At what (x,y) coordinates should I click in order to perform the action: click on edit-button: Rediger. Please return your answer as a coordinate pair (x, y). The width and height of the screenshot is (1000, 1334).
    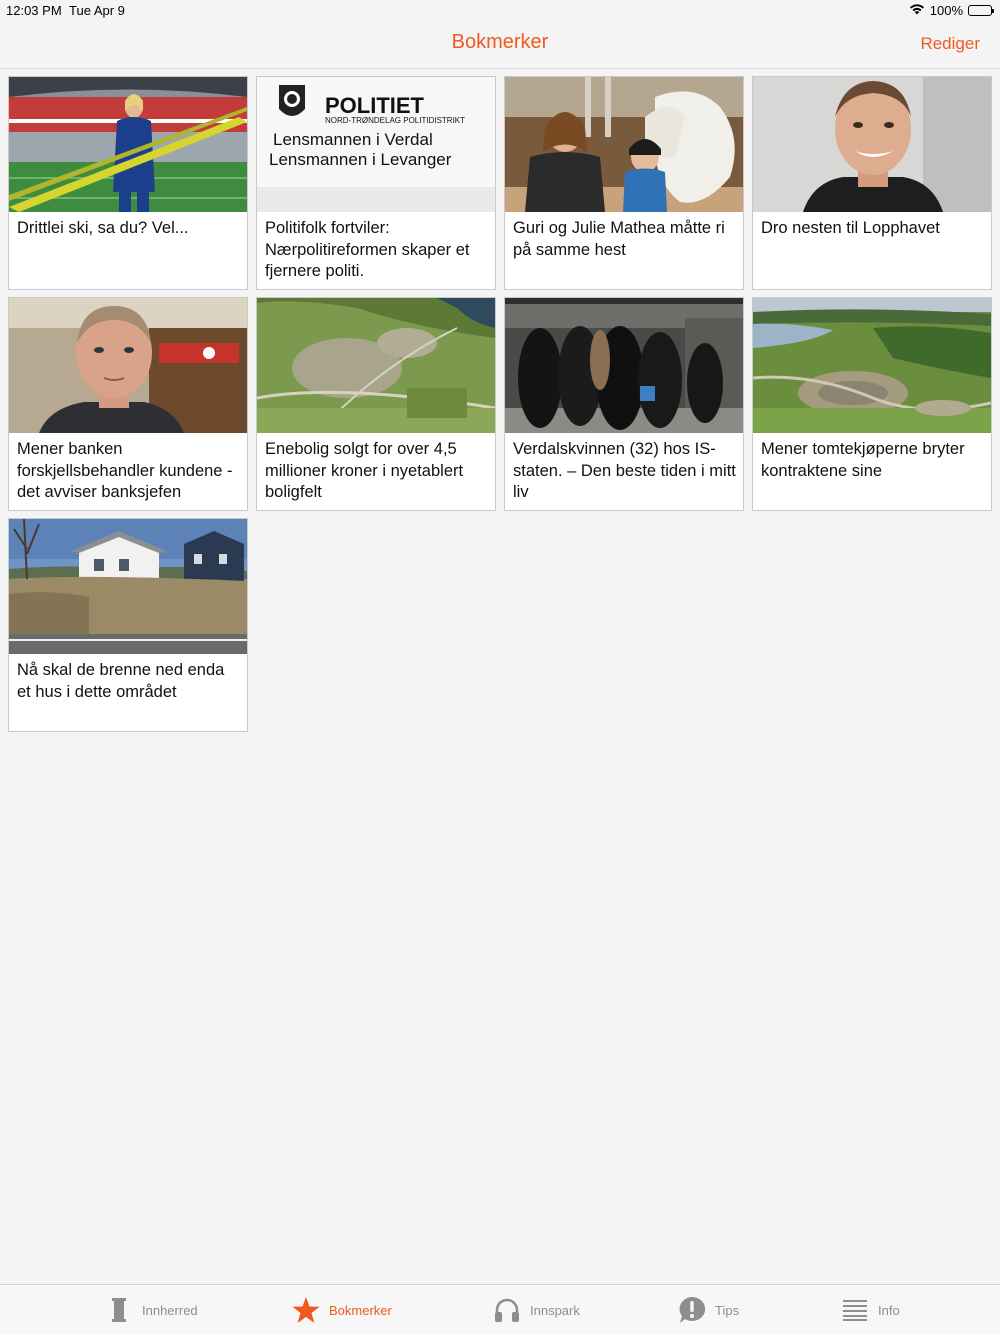
    Looking at the image, I should click on (950, 44).